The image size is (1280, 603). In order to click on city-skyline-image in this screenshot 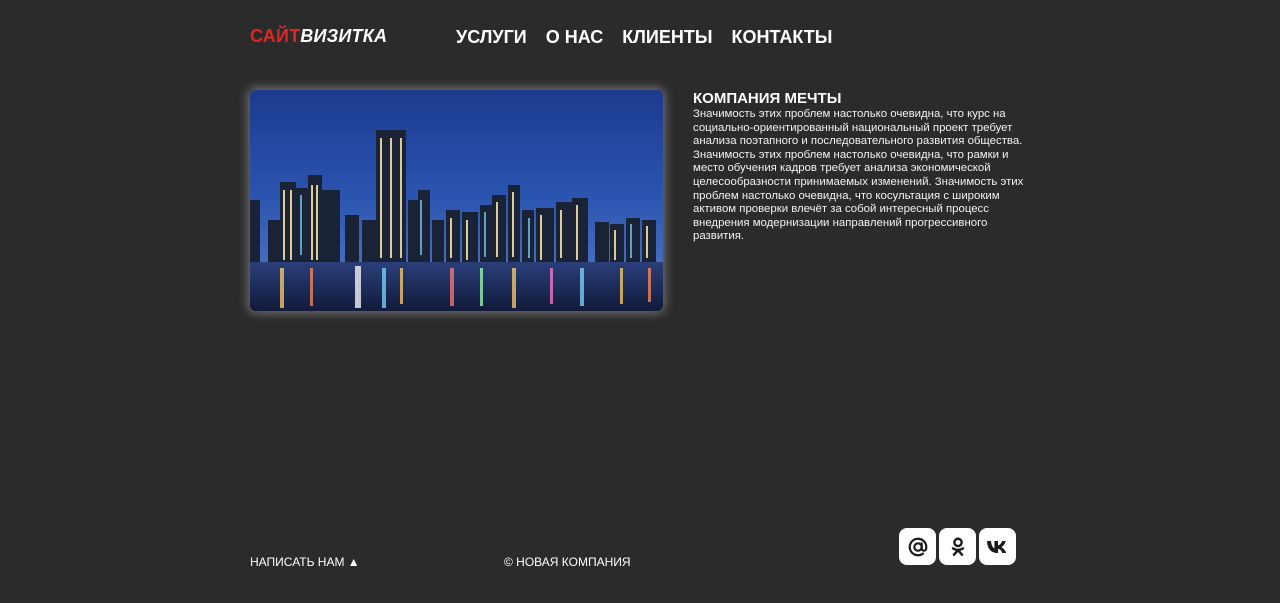, I will do `click(456, 200)`.